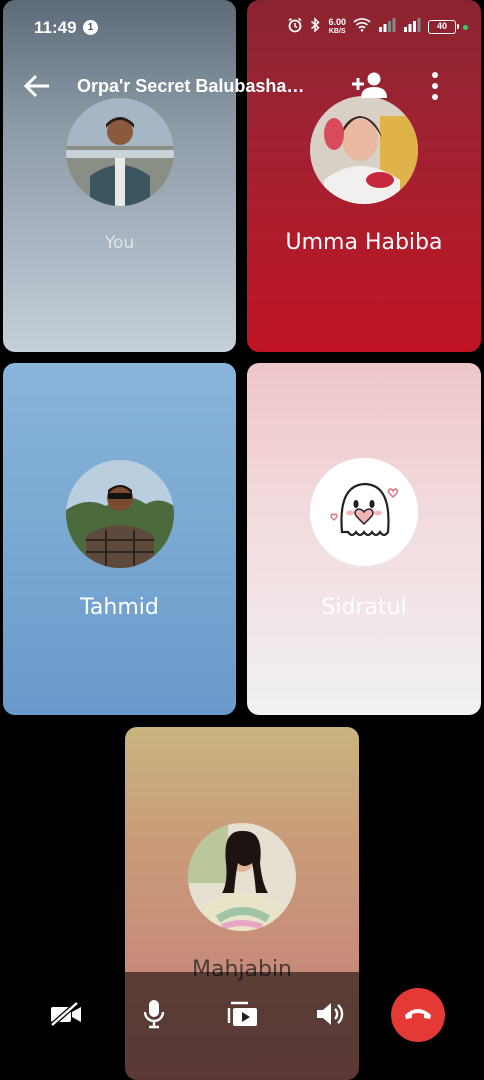 This screenshot has width=484, height=1080. I want to click on more-vert-icon, so click(435, 89).